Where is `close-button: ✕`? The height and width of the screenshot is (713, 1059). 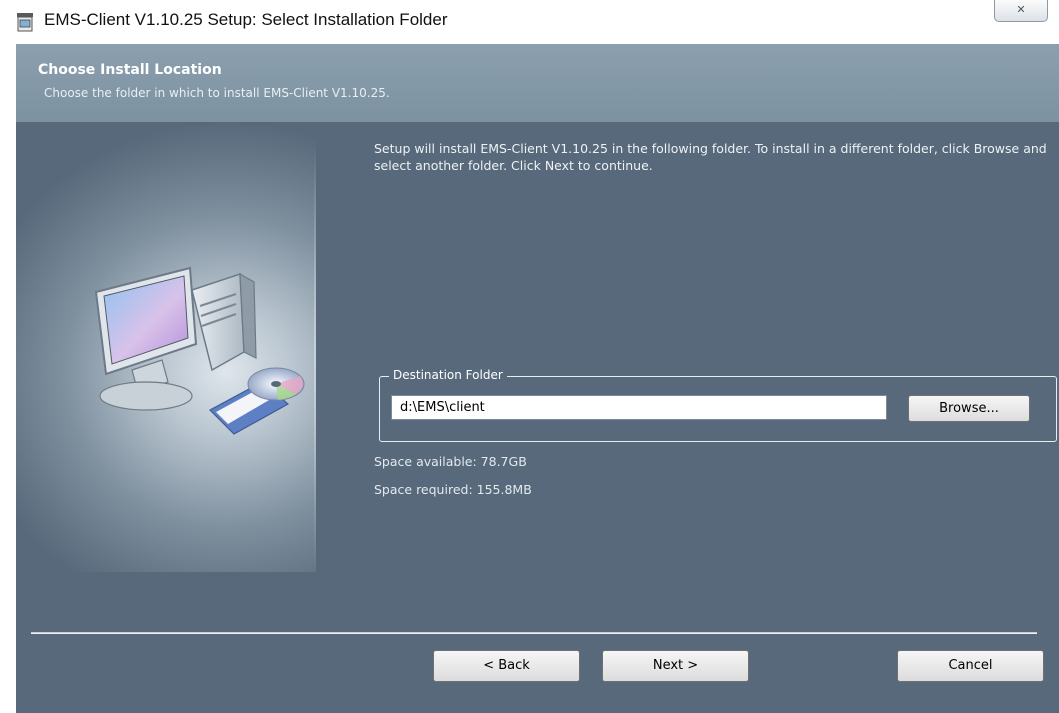 close-button: ✕ is located at coordinates (1021, 11).